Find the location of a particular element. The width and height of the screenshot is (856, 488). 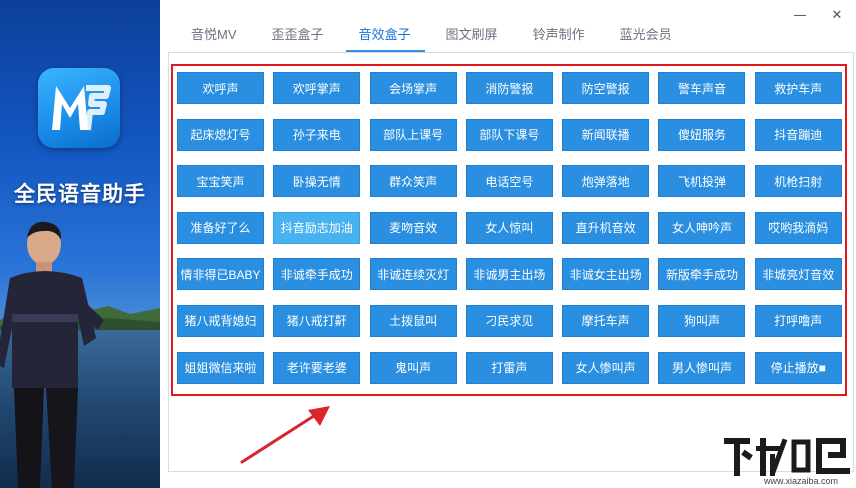

person-photo is located at coordinates (52, 354).